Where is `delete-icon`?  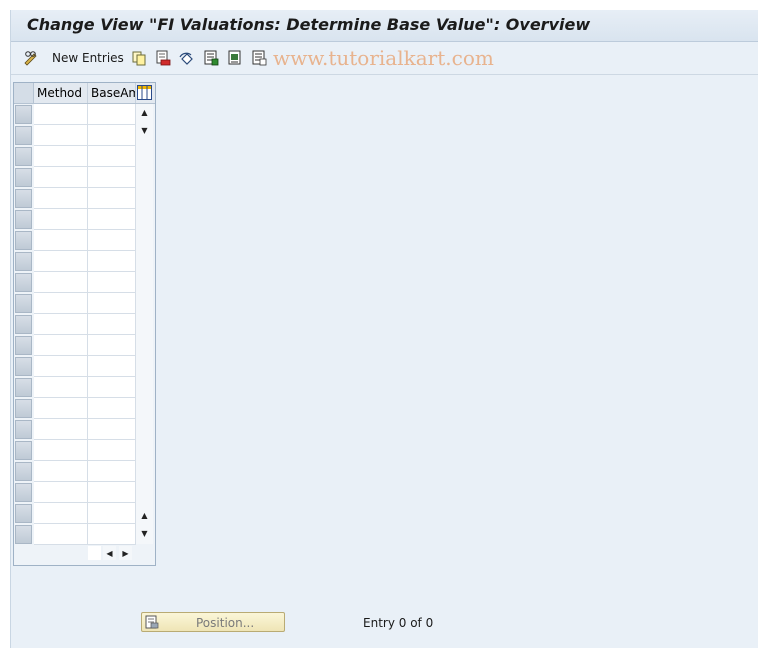
delete-icon is located at coordinates (163, 58).